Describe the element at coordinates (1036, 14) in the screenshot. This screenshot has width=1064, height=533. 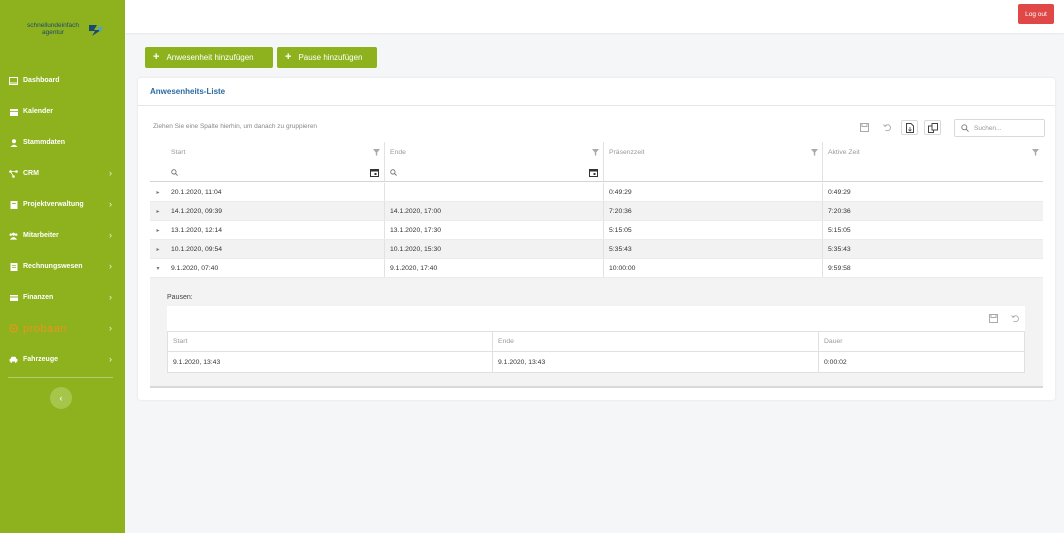
I see `logout-button: Log out` at that location.